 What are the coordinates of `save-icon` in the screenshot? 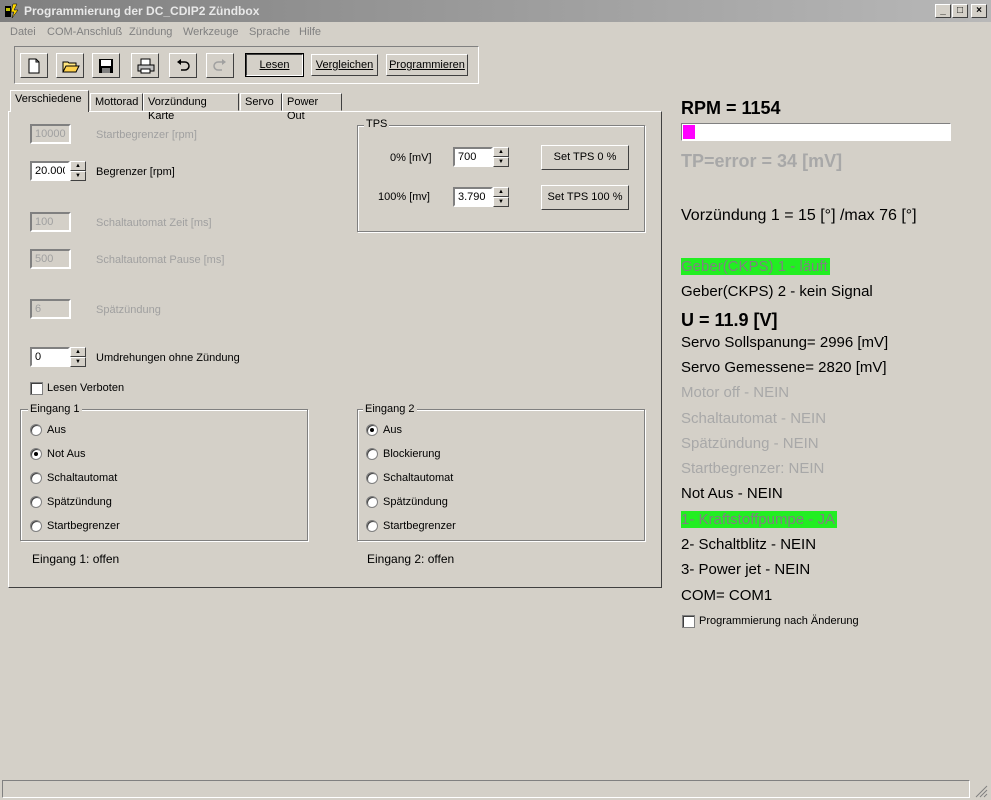 It's located at (106, 66).